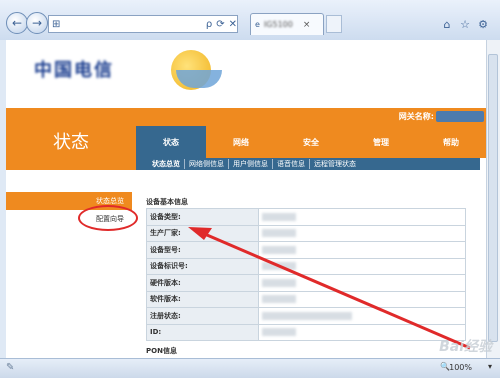 This screenshot has width=500, height=378. Describe the element at coordinates (490, 366) in the screenshot. I see `zoom-dropdown-icon: ▾` at that location.